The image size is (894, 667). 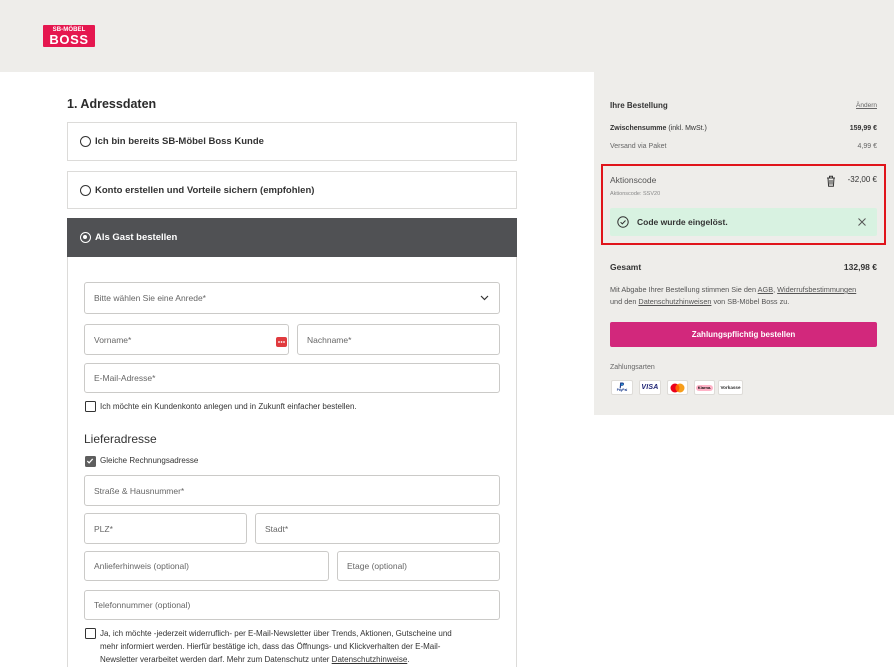 What do you see at coordinates (862, 179) in the screenshot?
I see `promo-discount-amount: -32,00 €` at bounding box center [862, 179].